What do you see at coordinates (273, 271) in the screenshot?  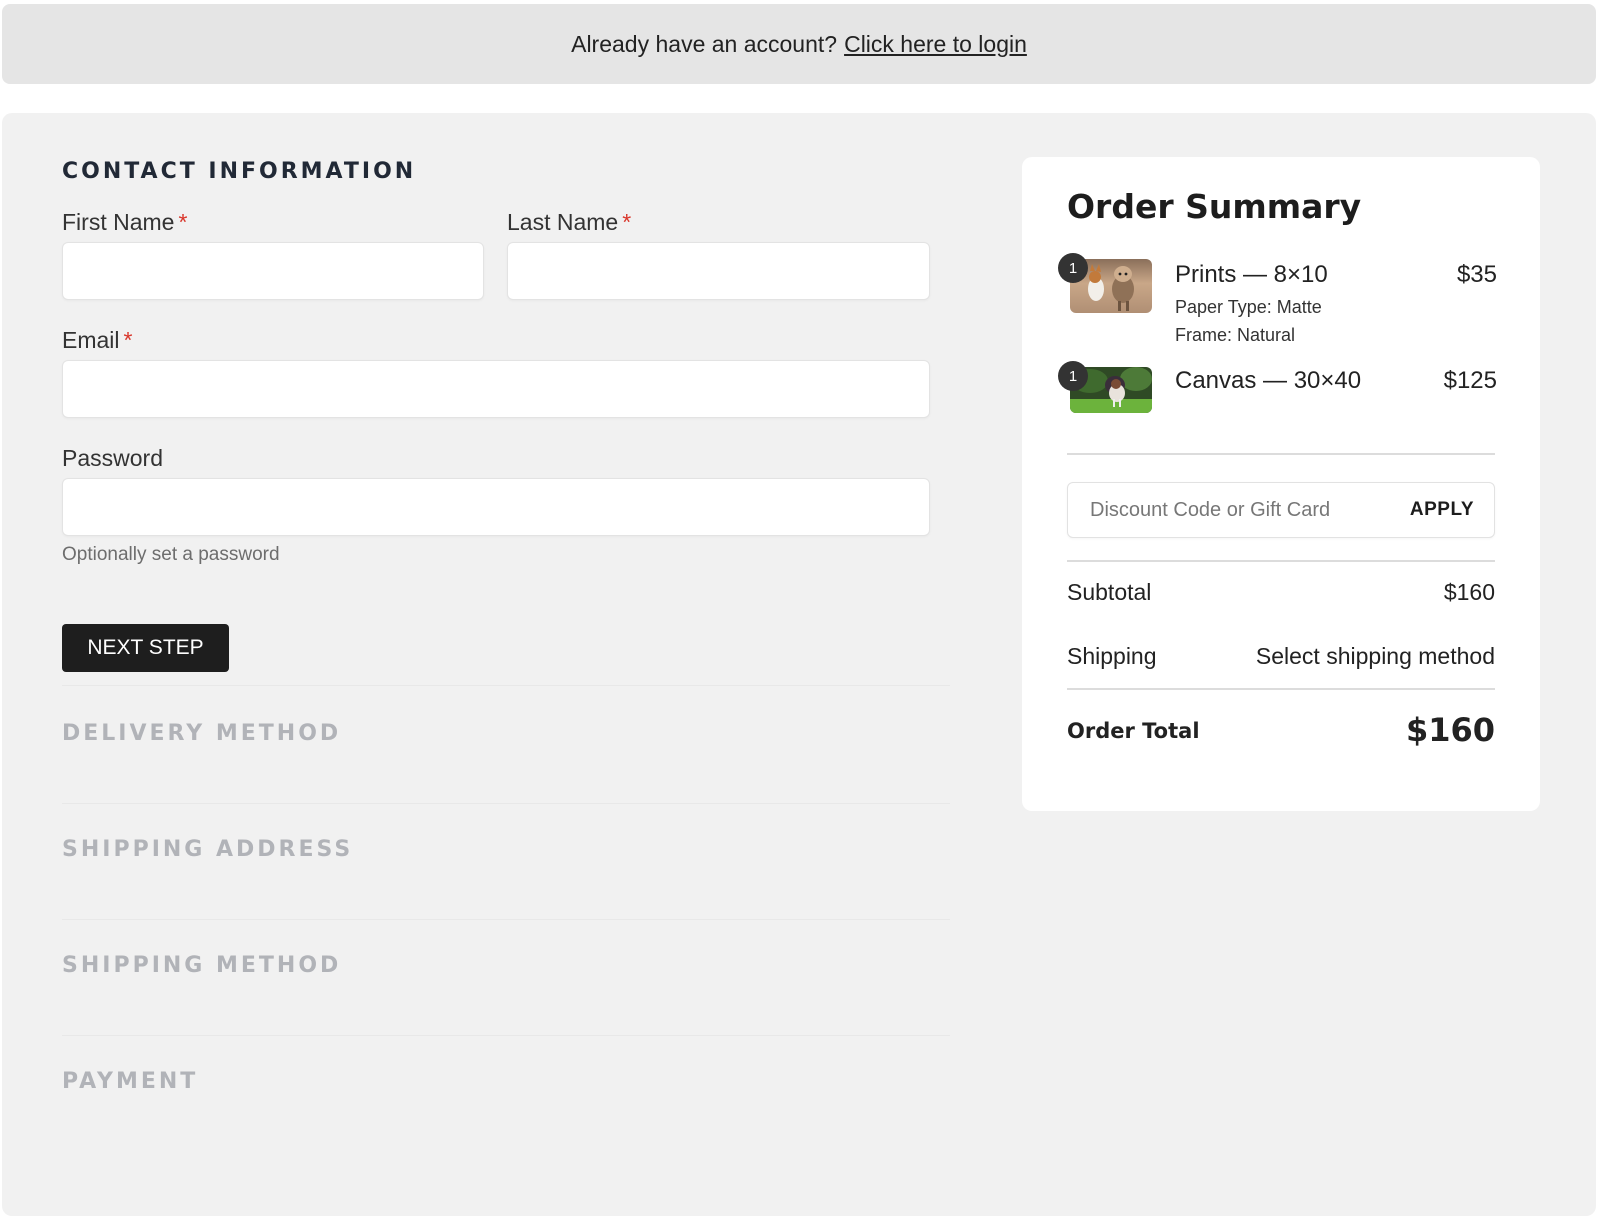 I see `first-name-input` at bounding box center [273, 271].